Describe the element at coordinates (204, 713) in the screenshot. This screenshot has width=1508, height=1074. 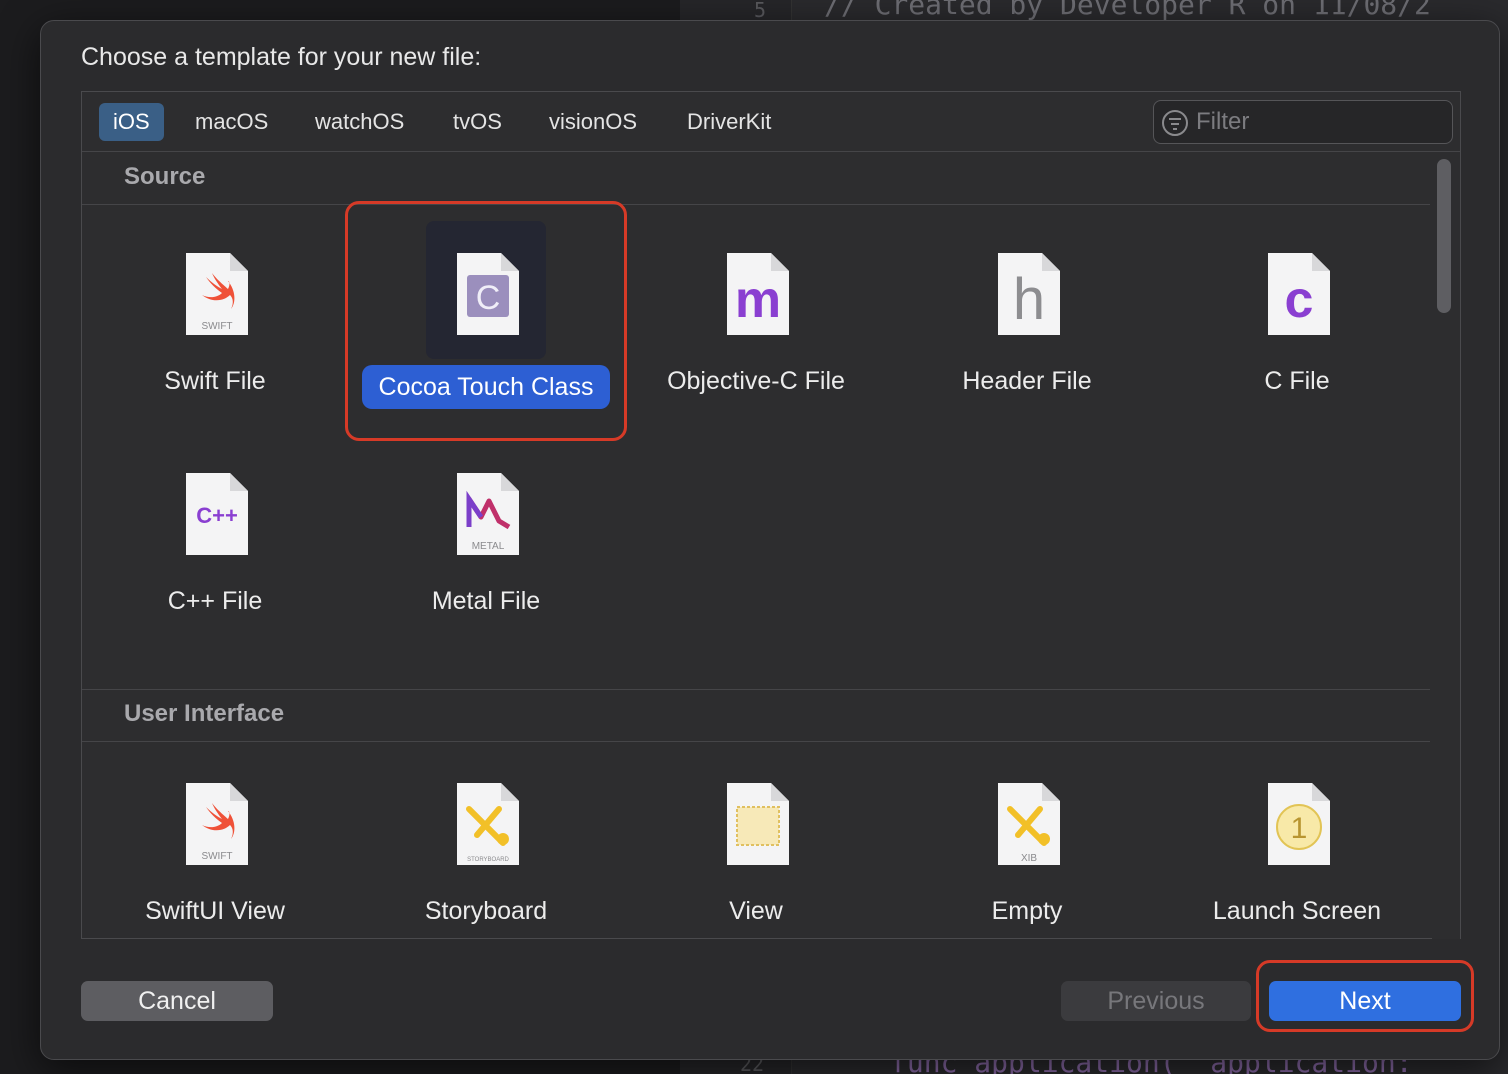
I see `section-title: User Interface` at that location.